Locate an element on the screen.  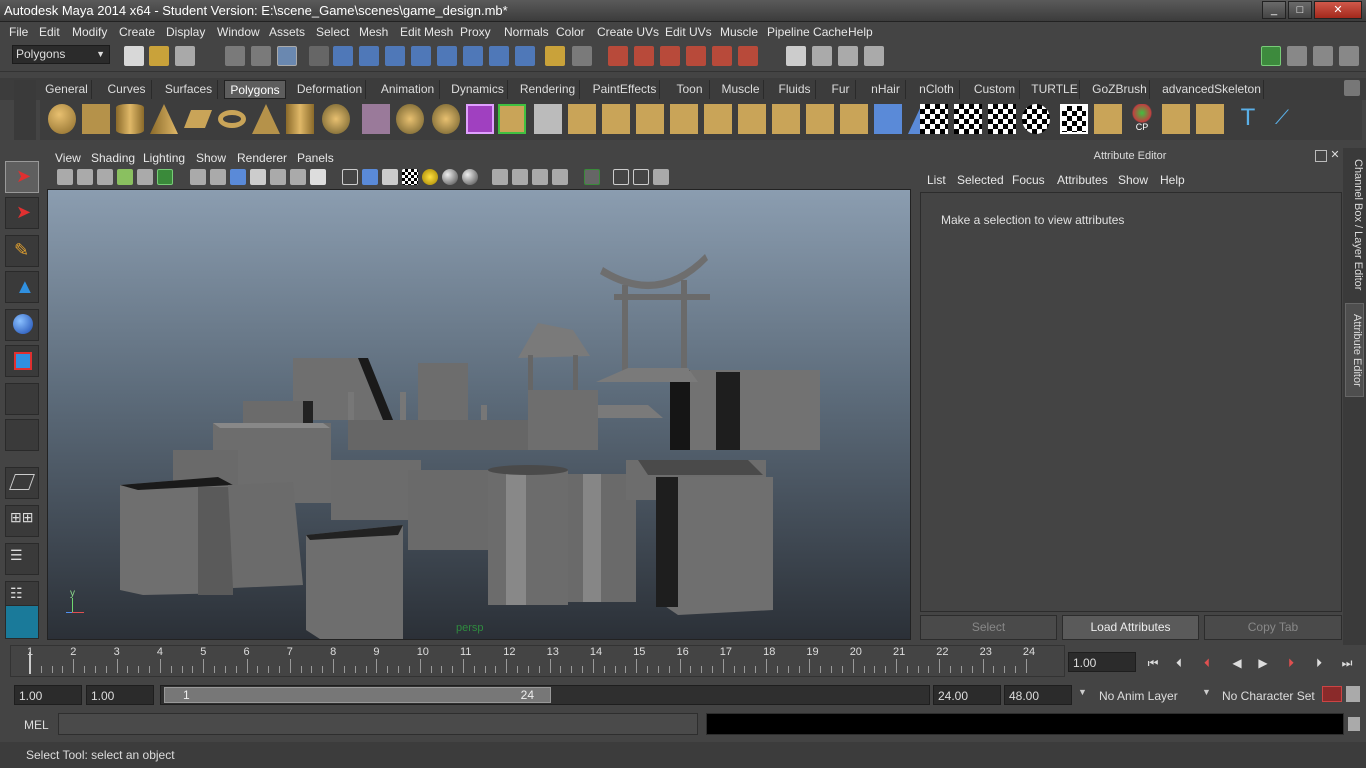
magnet-icon is located at coordinates (696, 56).